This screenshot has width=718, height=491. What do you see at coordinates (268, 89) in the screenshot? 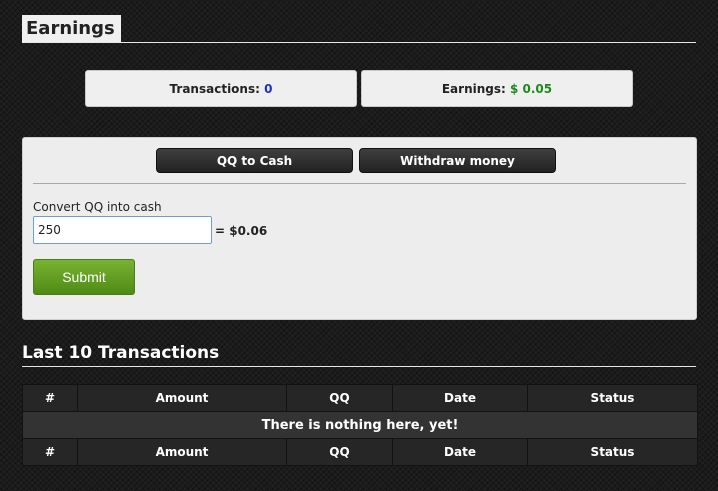
I see `transactions-value: 0` at bounding box center [268, 89].